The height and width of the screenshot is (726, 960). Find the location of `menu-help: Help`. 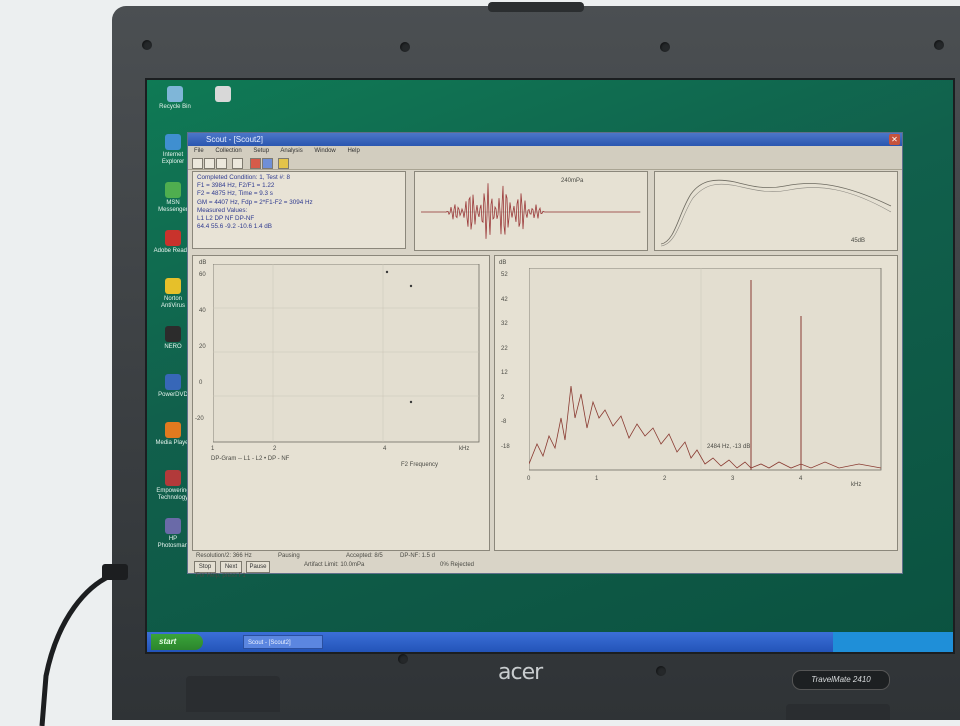

menu-help: Help is located at coordinates (353, 151).